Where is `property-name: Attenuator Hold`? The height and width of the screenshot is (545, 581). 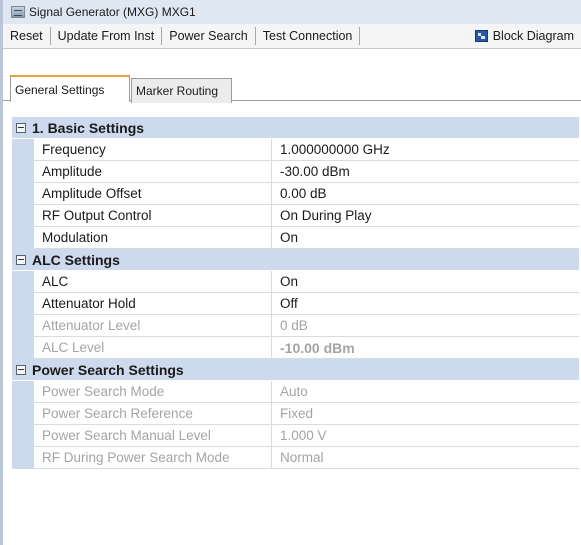
property-name: Attenuator Hold is located at coordinates (153, 304).